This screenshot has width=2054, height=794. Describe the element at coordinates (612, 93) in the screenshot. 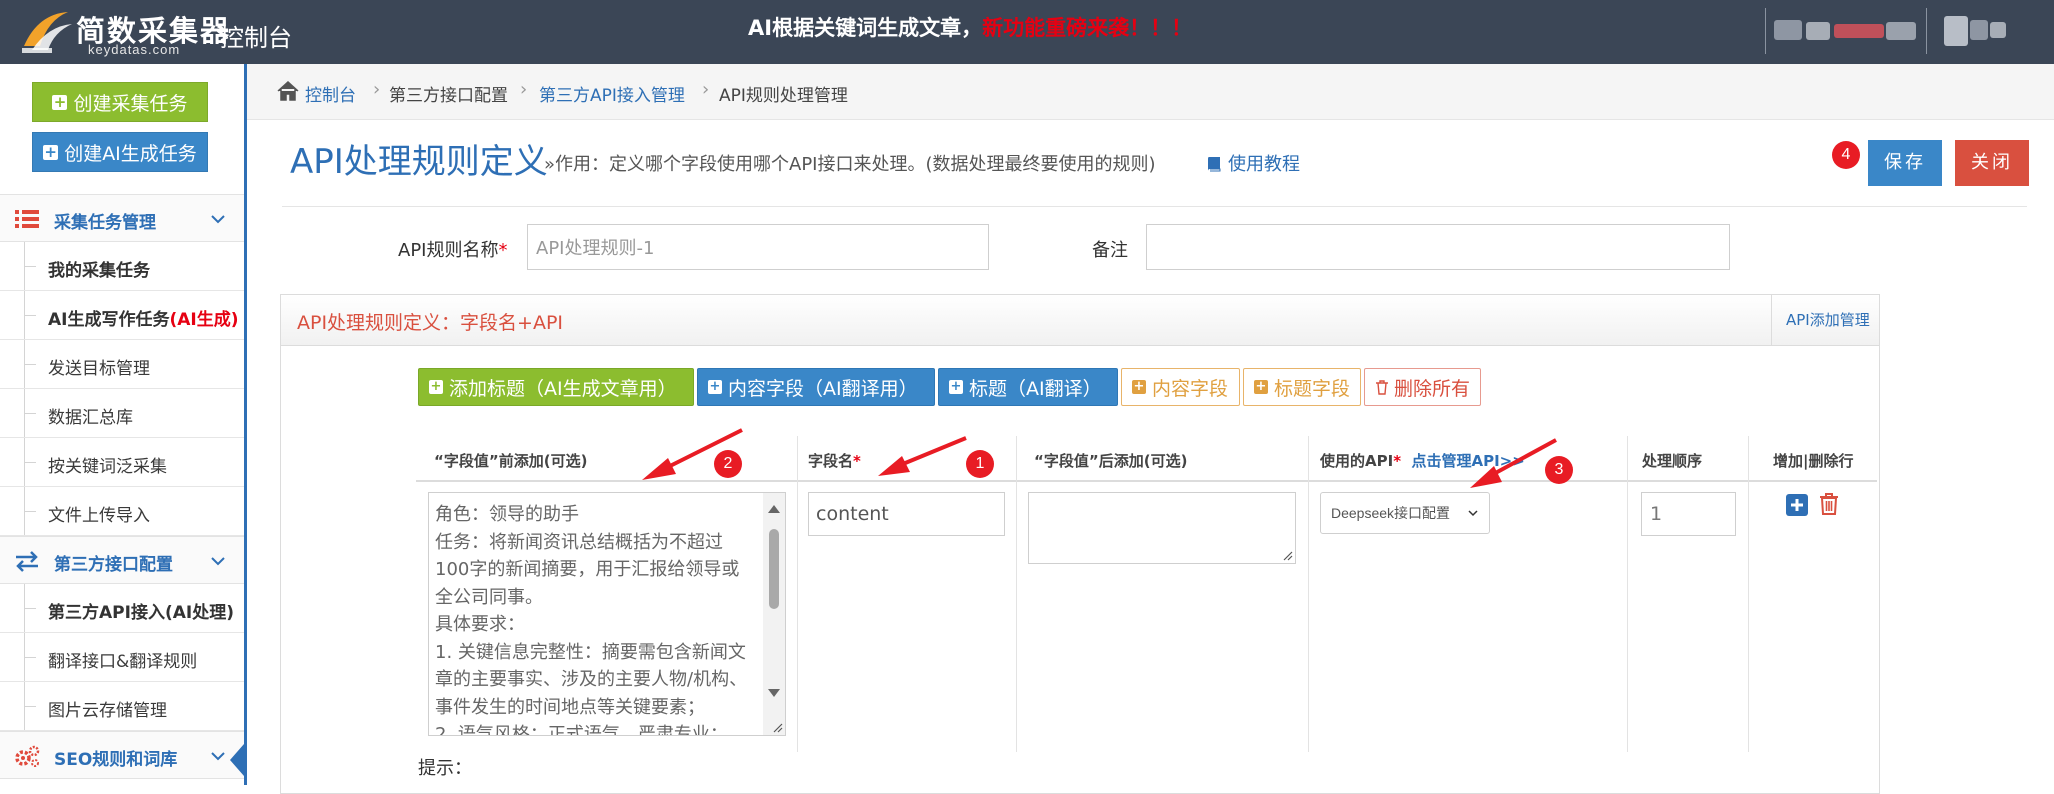

I see `breadcrumb-level2: 第三方API接入管理` at that location.